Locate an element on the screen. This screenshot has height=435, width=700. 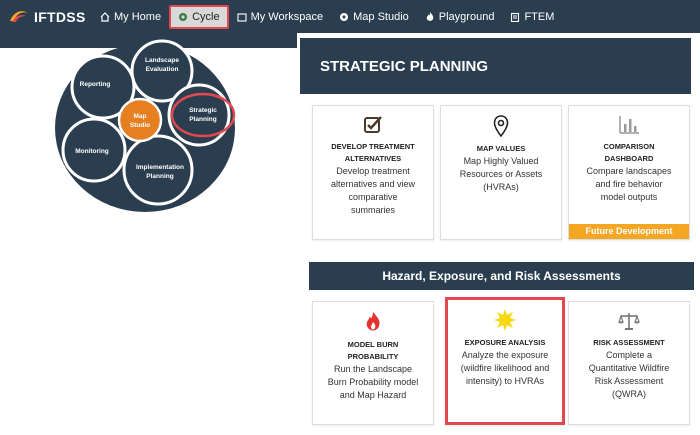
develop-treatment-title-2: ALTERNATIVES is located at coordinates (373, 158).